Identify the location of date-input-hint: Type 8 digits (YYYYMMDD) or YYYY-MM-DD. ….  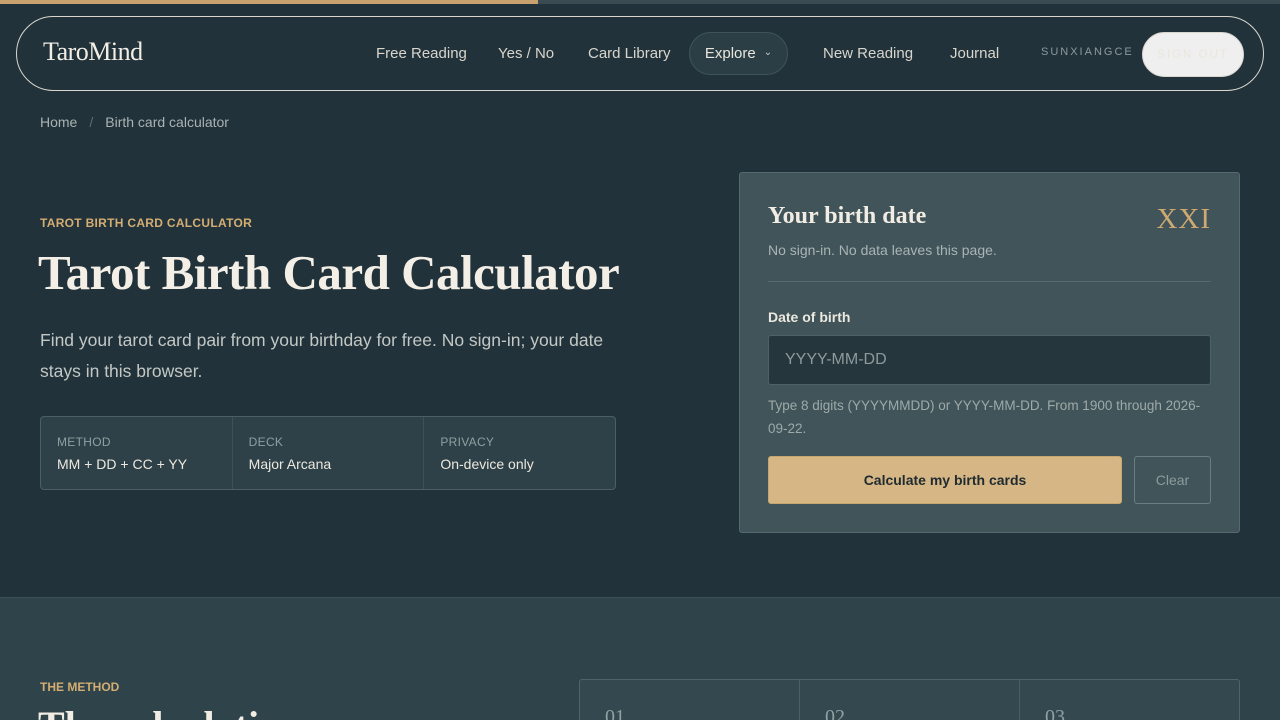
(984, 417).